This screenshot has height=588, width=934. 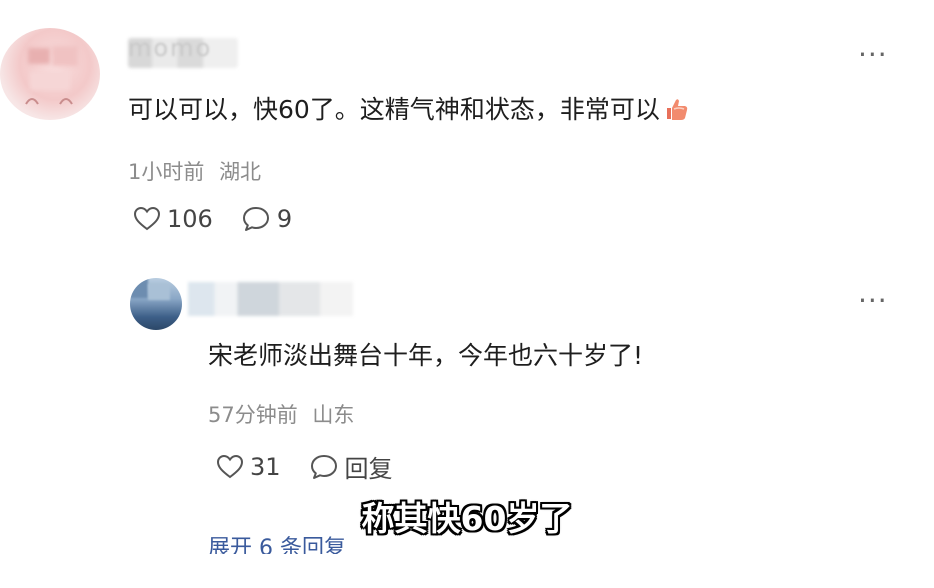 I want to click on username: momo, so click(x=170, y=48).